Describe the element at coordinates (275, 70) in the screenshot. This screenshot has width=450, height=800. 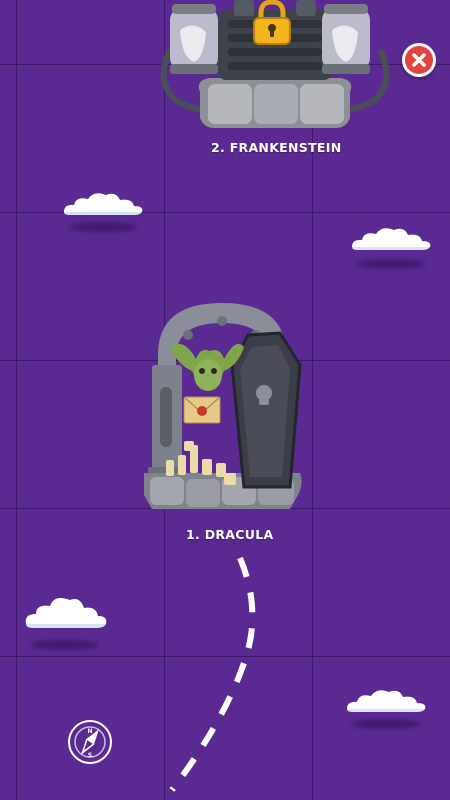
I see `level-frankenstein-node` at that location.